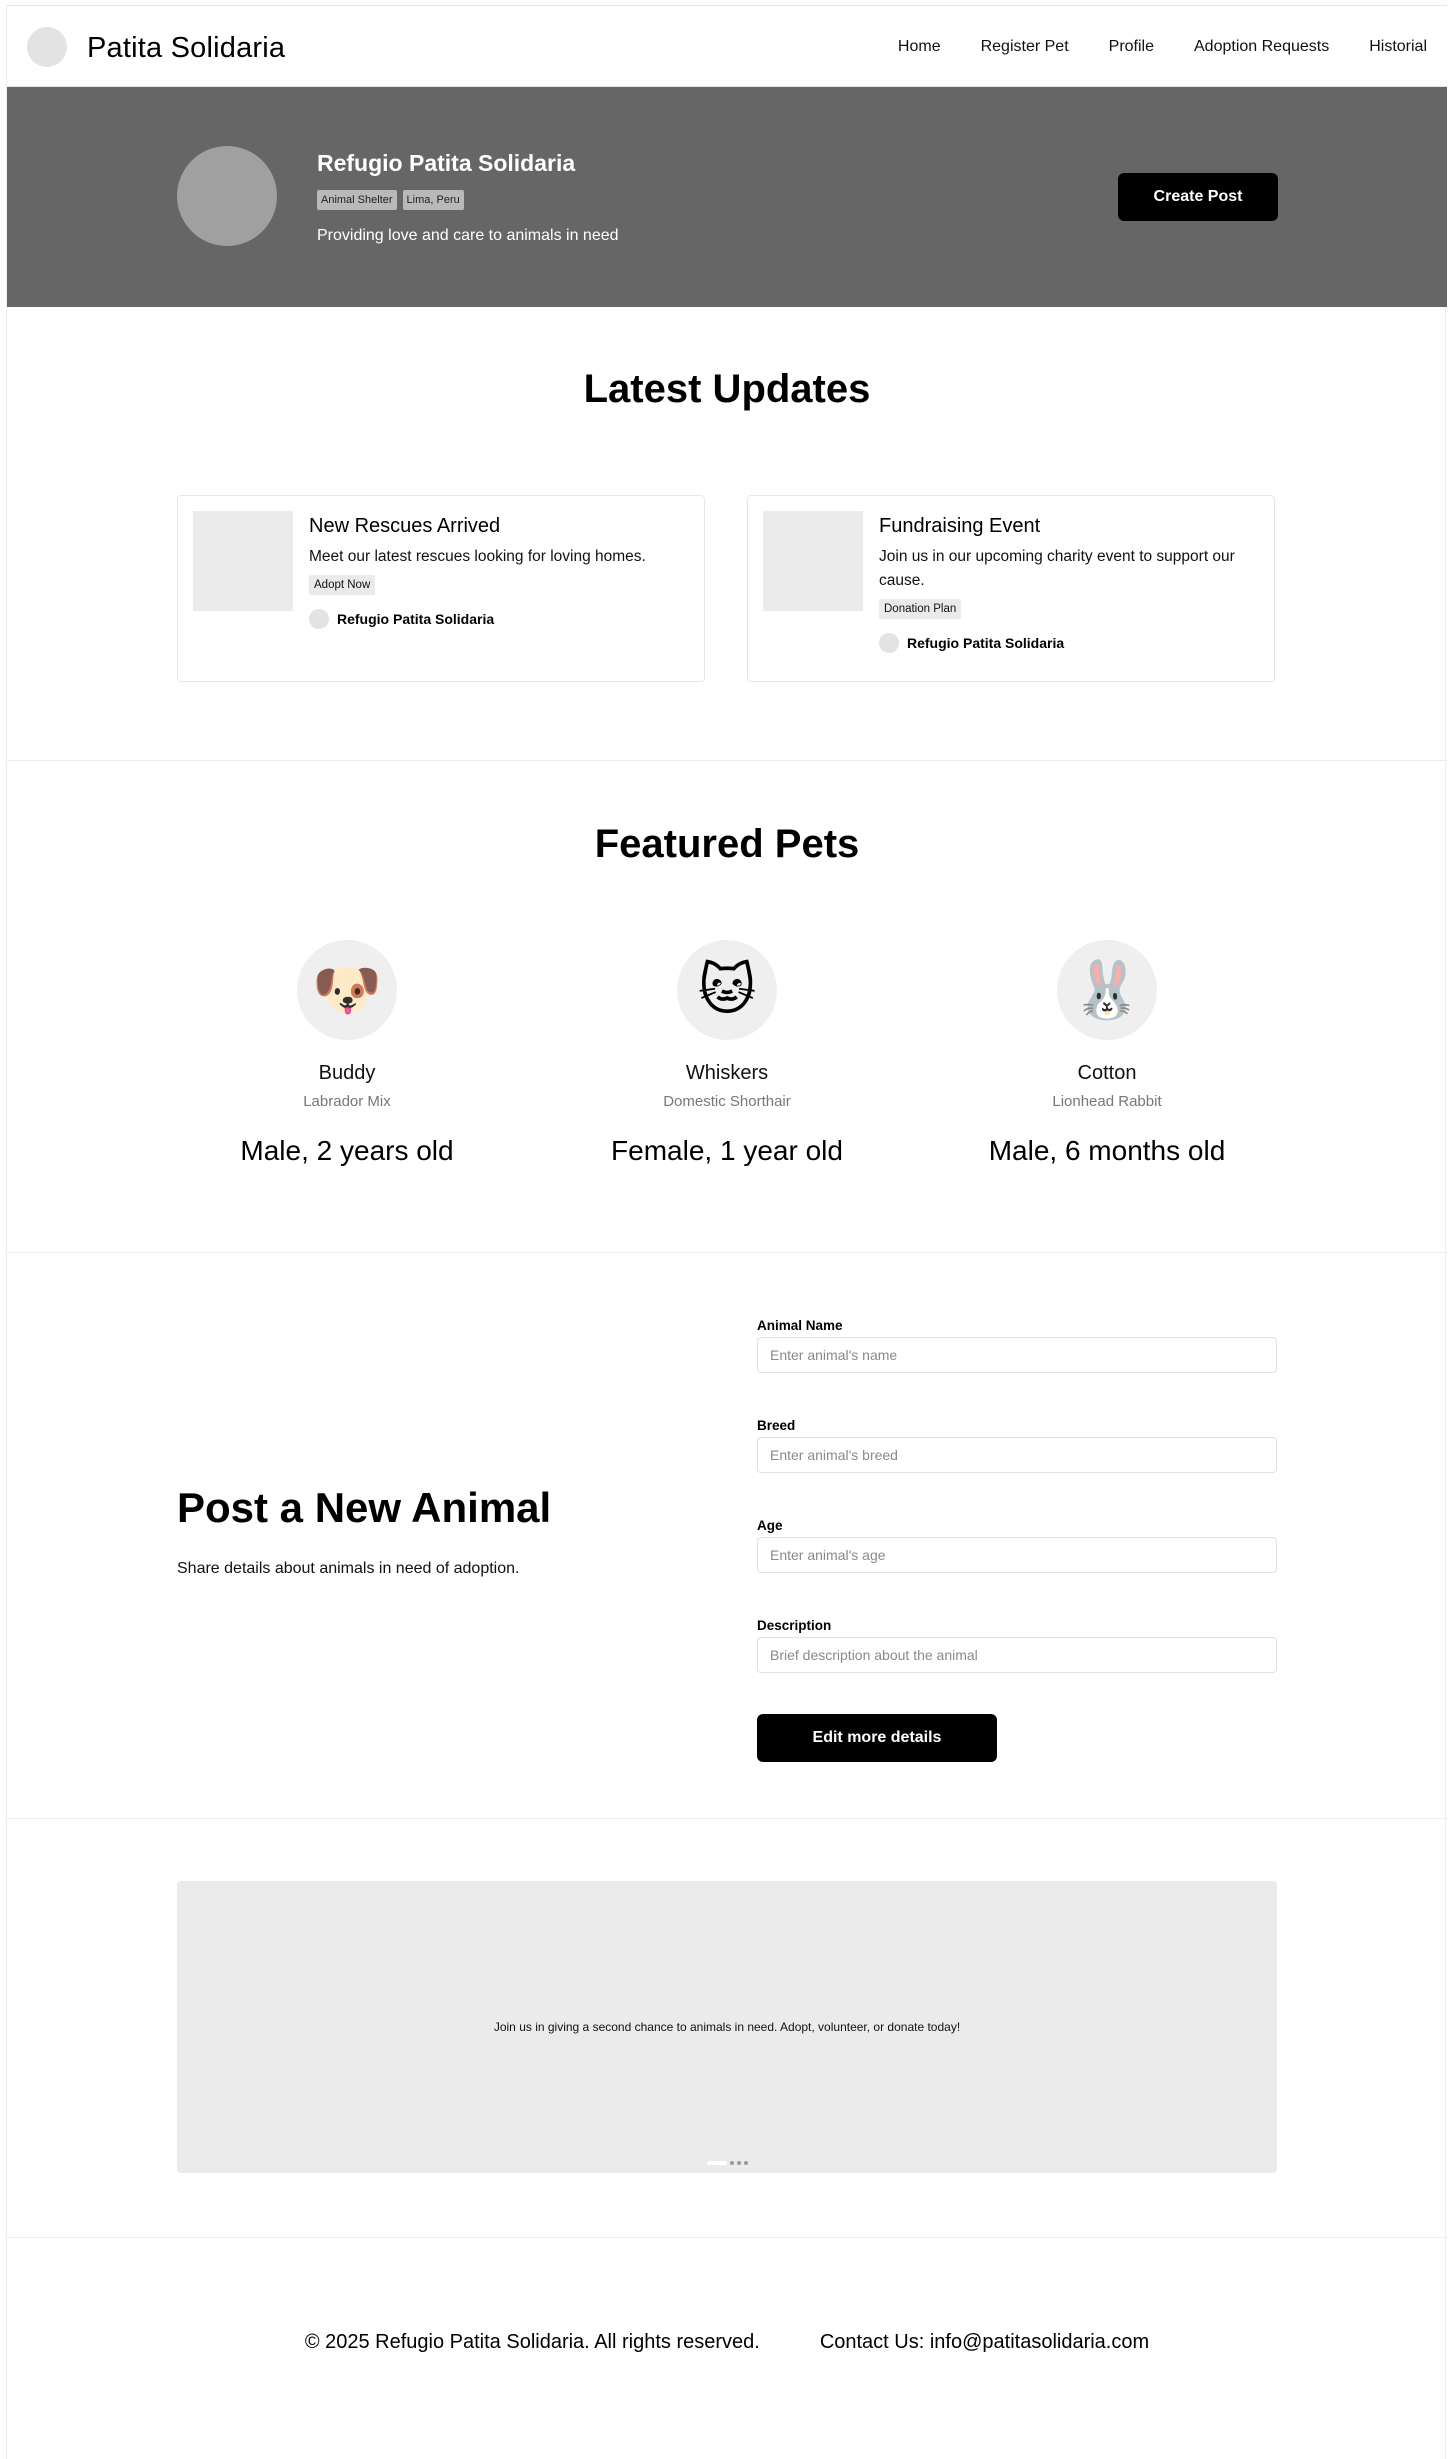  I want to click on animal-name-input, so click(1017, 1355).